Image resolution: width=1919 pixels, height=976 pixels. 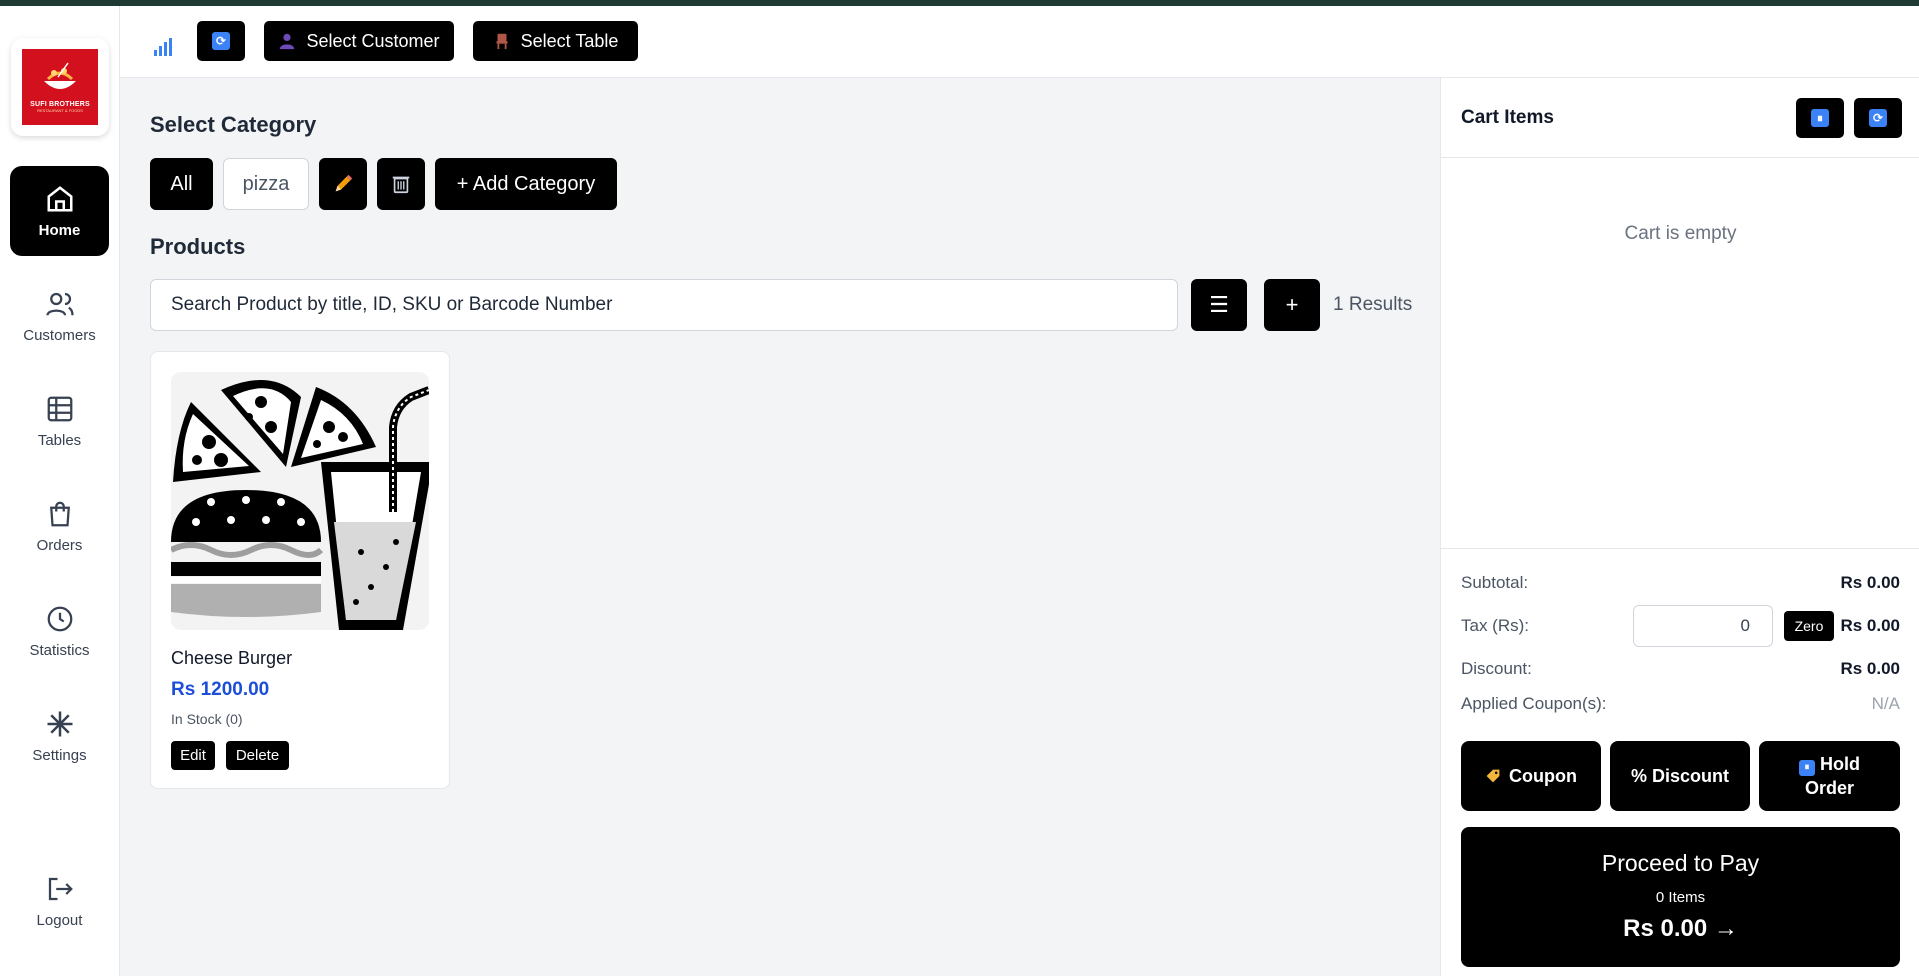 What do you see at coordinates (266, 184) in the screenshot?
I see `category-chip-pizza: pizza` at bounding box center [266, 184].